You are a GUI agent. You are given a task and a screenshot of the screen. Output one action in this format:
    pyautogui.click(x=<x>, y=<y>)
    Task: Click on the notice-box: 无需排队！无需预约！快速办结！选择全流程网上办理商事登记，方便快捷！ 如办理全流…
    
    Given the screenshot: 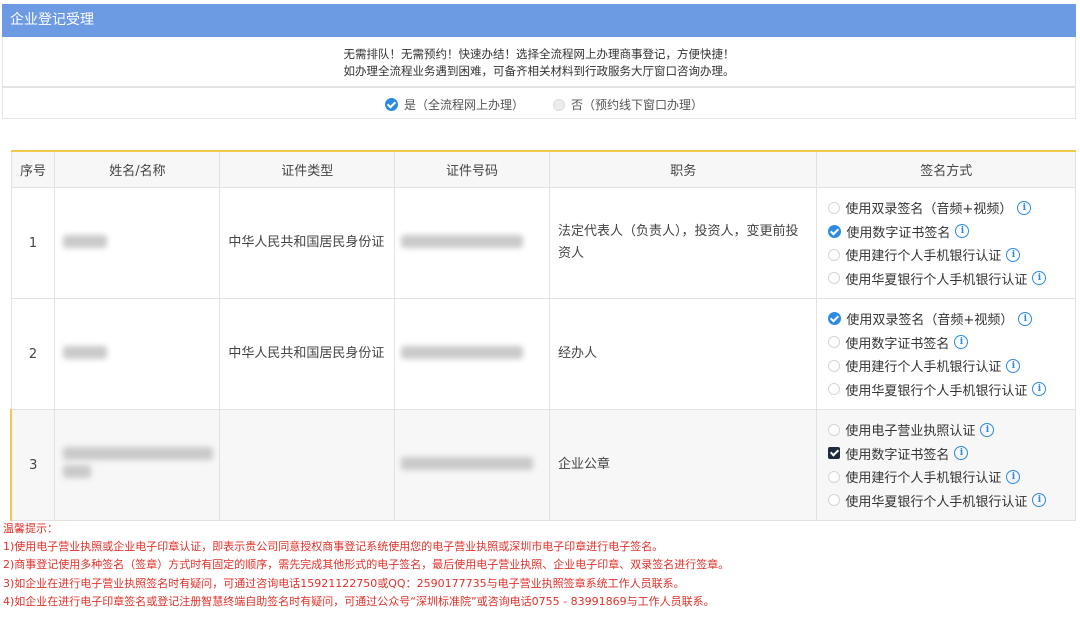 What is the action you would take?
    pyautogui.click(x=539, y=62)
    